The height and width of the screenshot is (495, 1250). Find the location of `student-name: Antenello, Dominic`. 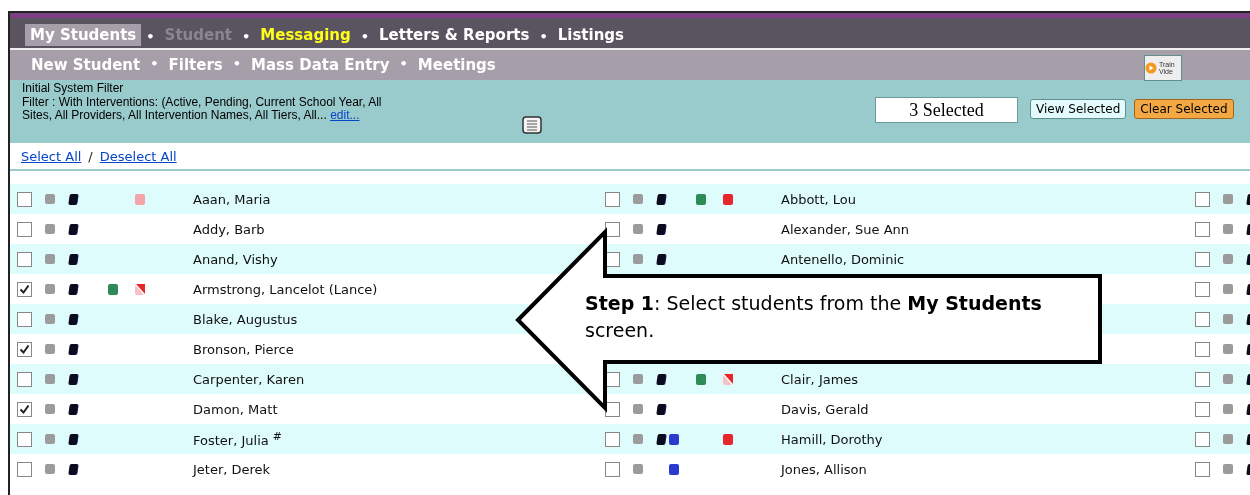

student-name: Antenello, Dominic is located at coordinates (843, 259).